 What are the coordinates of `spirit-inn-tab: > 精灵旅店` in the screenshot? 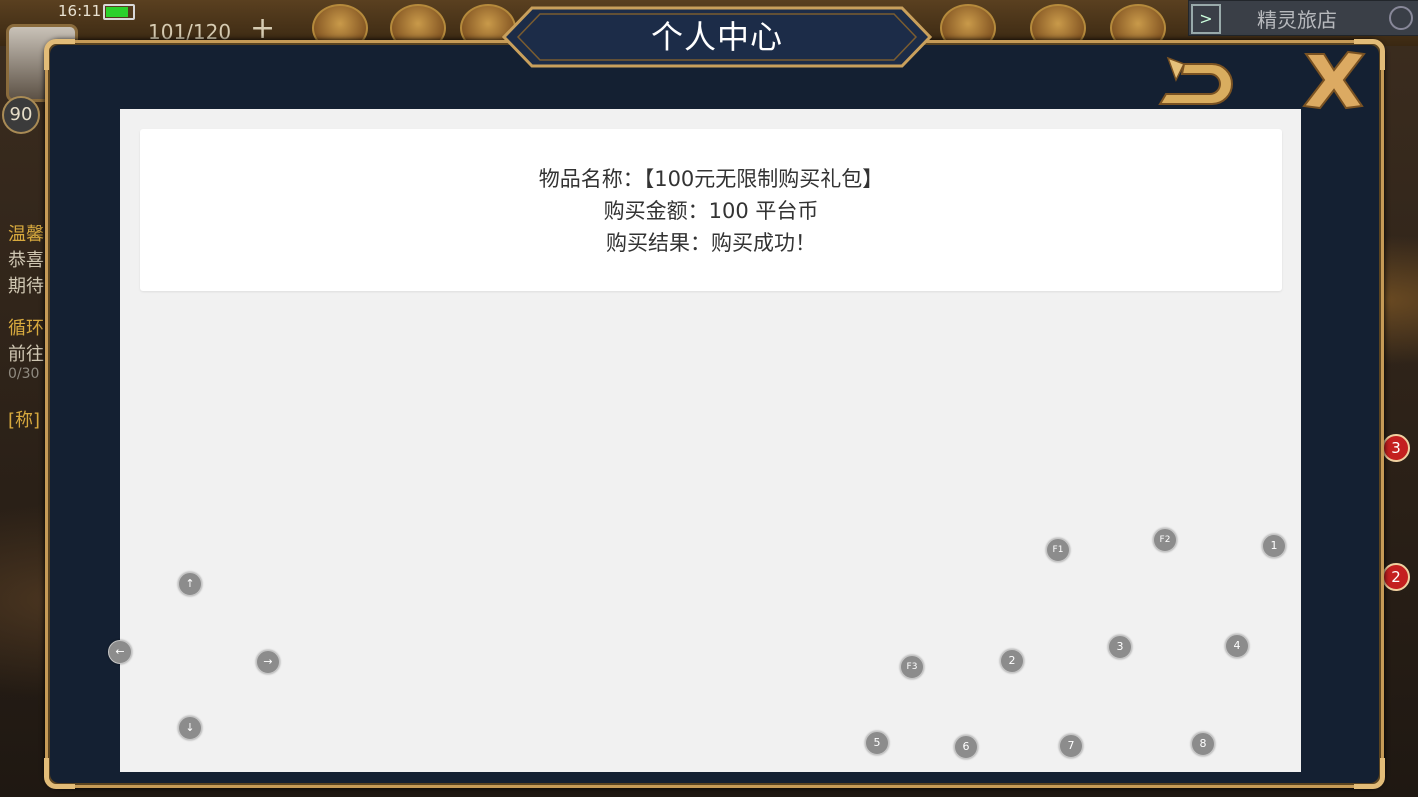 It's located at (1303, 18).